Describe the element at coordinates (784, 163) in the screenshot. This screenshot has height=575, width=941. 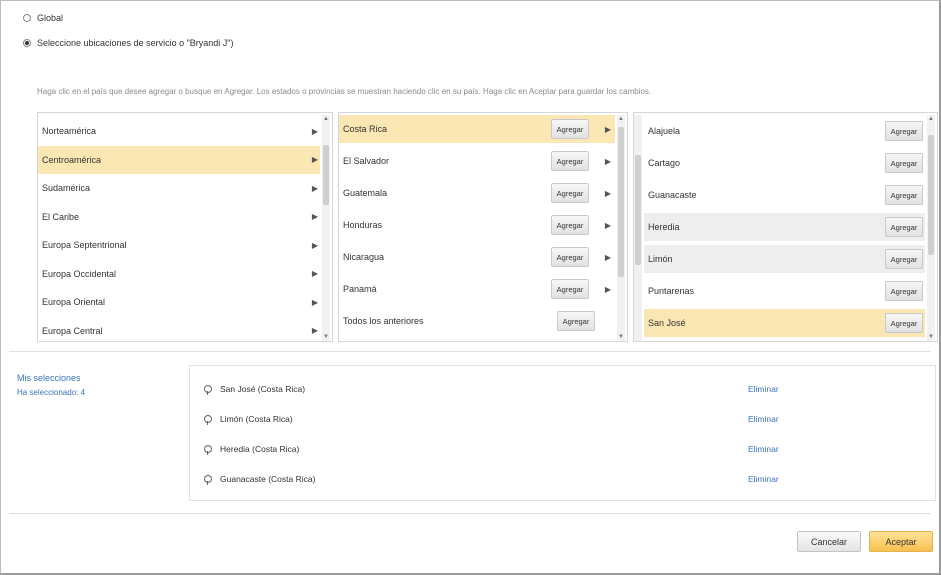
I see `province-item: Cartago Agregar` at that location.